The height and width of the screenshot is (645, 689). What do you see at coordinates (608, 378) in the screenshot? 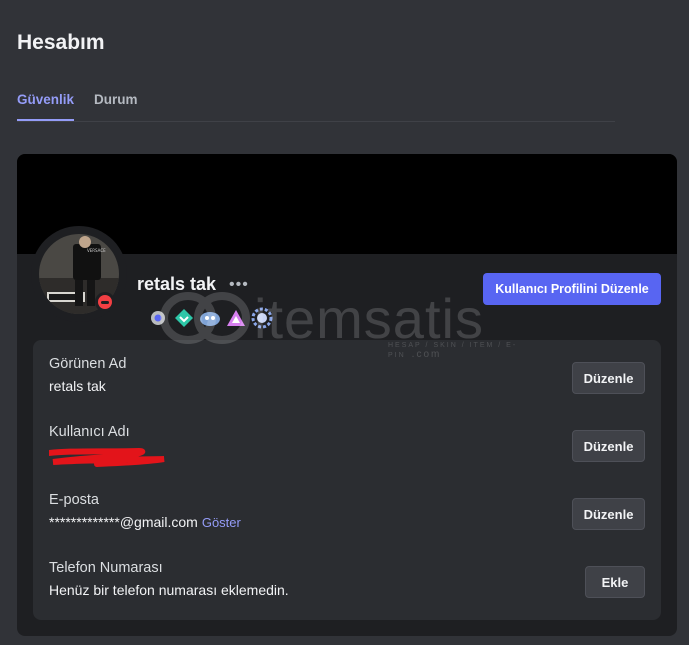
I see `edit-display-name-button: Düzenle` at bounding box center [608, 378].